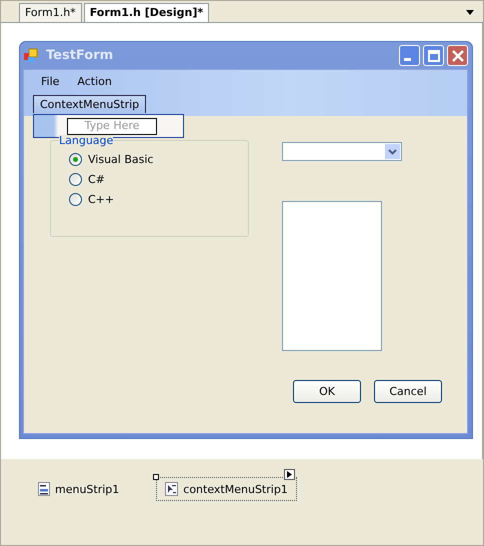  I want to click on group-label: Language, so click(86, 140).